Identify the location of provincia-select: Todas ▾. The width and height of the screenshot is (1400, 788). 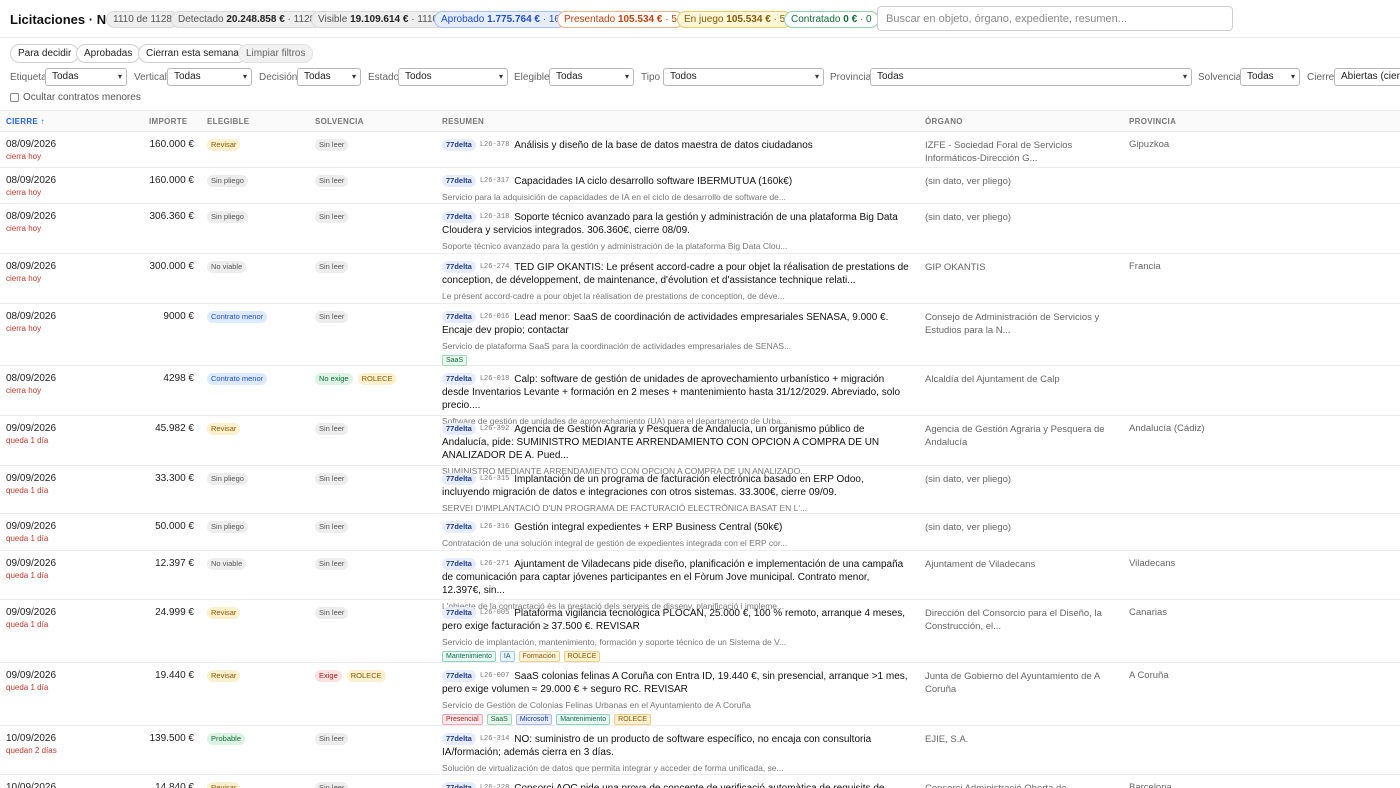
(1031, 77).